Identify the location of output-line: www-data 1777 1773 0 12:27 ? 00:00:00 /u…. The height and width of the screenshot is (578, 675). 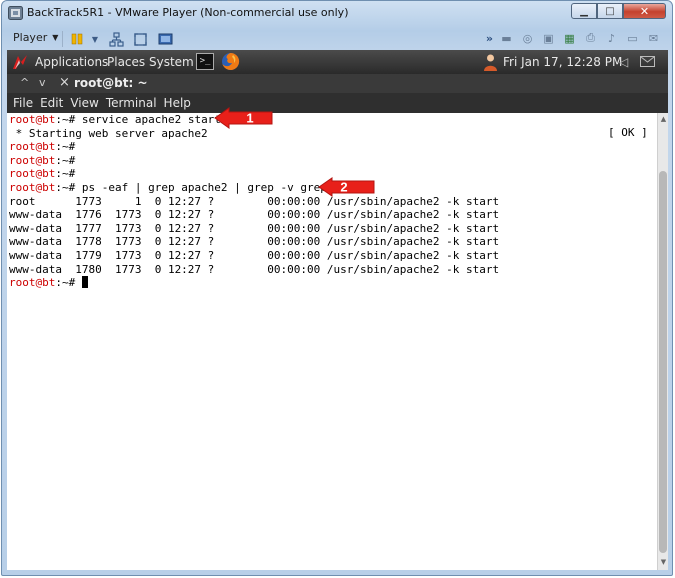
(254, 229).